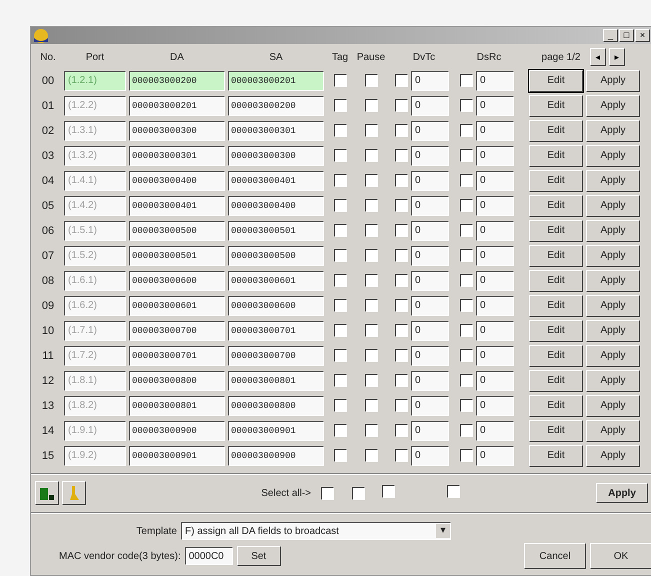 The image size is (651, 576). Describe the element at coordinates (47, 493) in the screenshot. I see `chart-toolbar-button` at that location.